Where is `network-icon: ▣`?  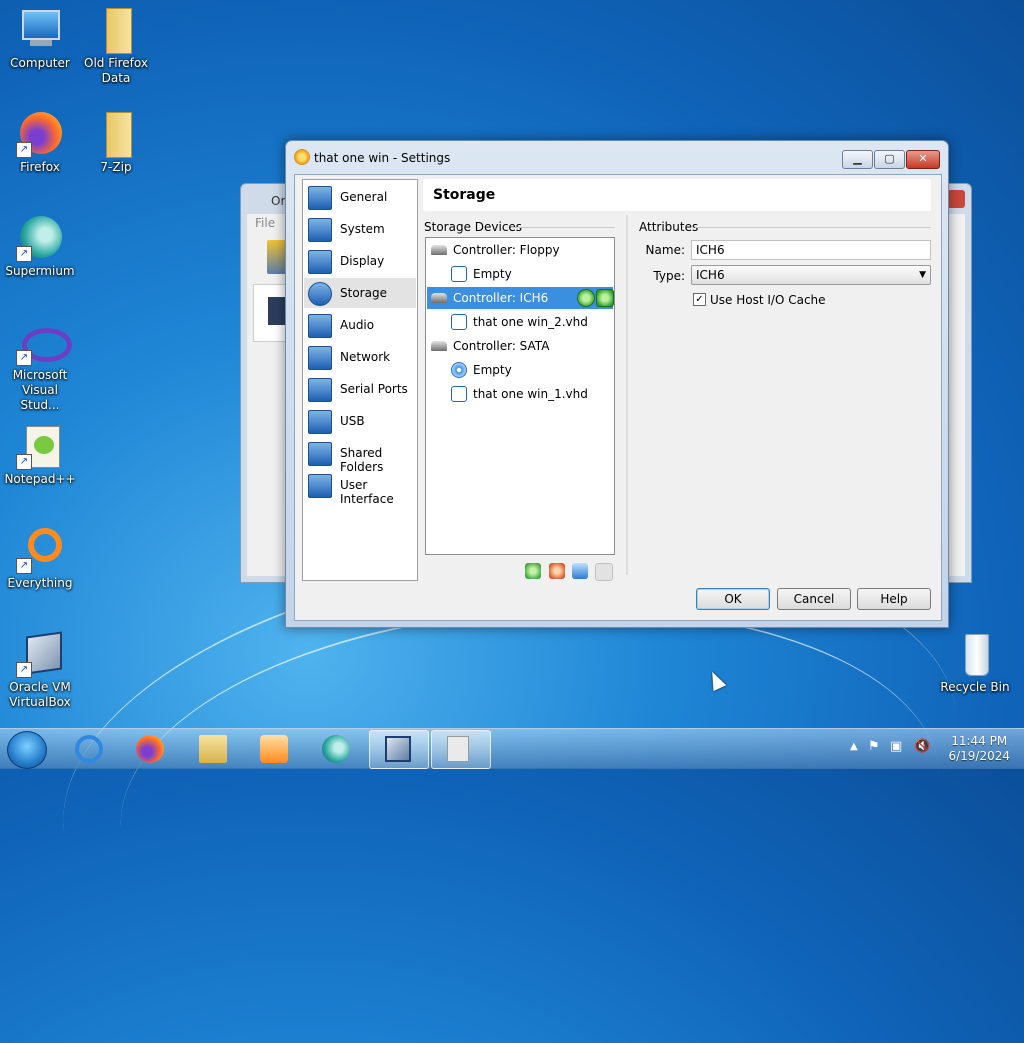 network-icon: ▣ is located at coordinates (896, 746).